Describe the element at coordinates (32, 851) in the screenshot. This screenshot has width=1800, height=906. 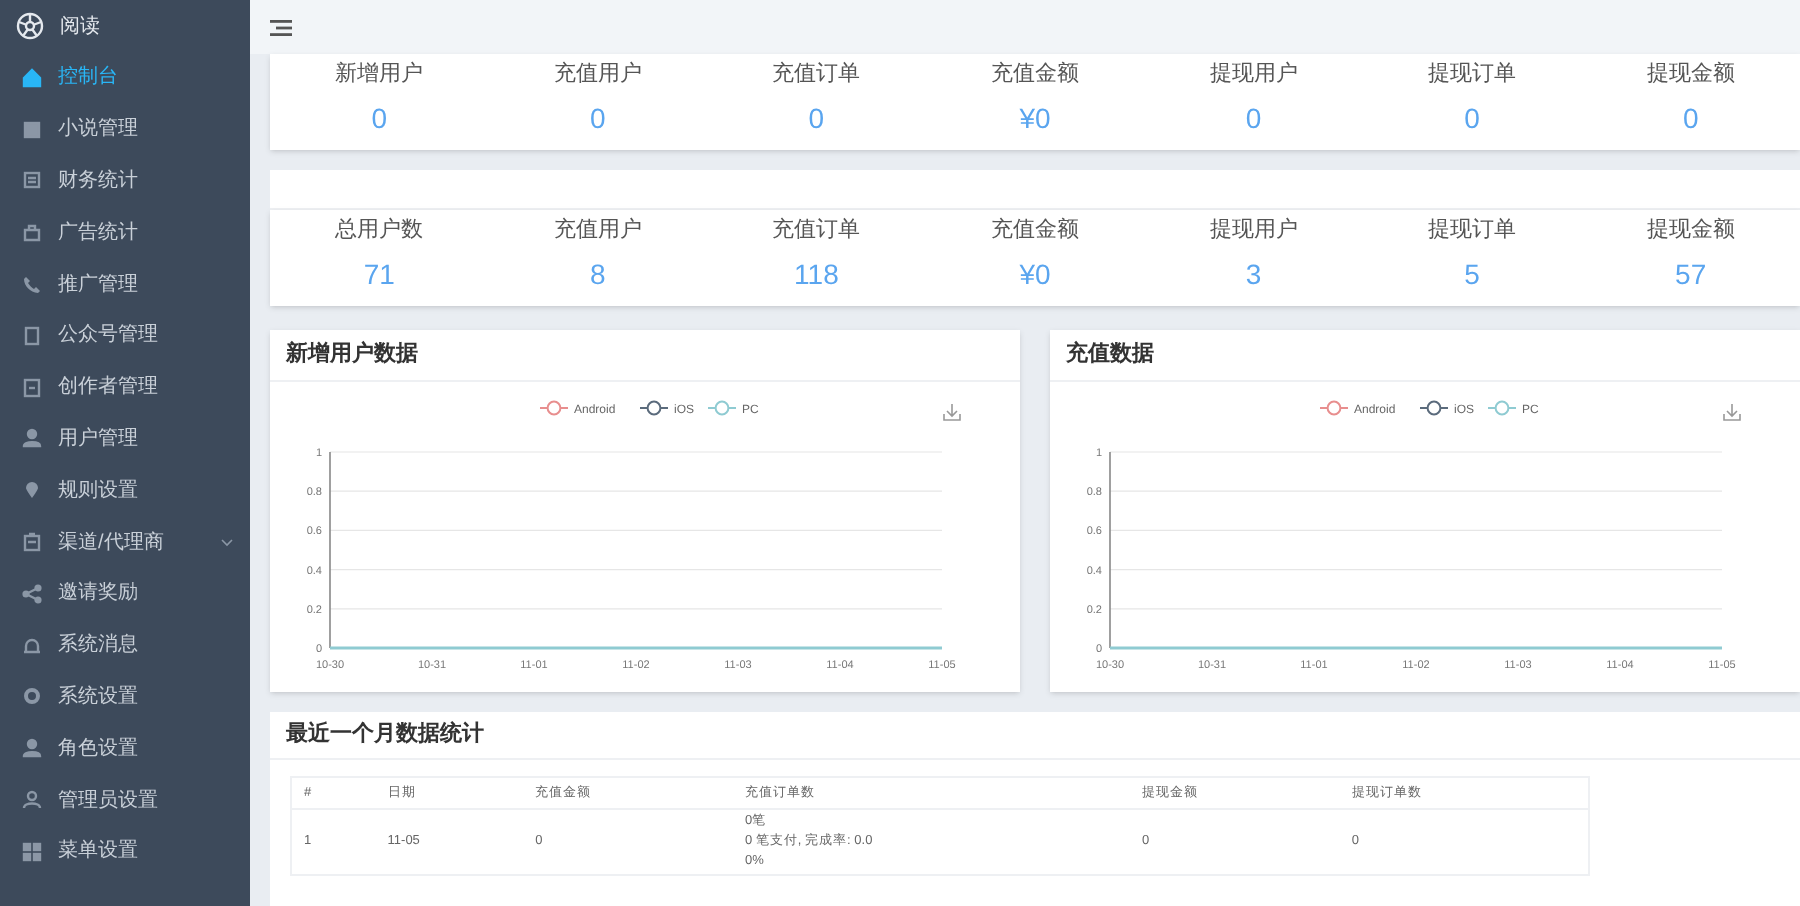
I see `grid-icon` at that location.